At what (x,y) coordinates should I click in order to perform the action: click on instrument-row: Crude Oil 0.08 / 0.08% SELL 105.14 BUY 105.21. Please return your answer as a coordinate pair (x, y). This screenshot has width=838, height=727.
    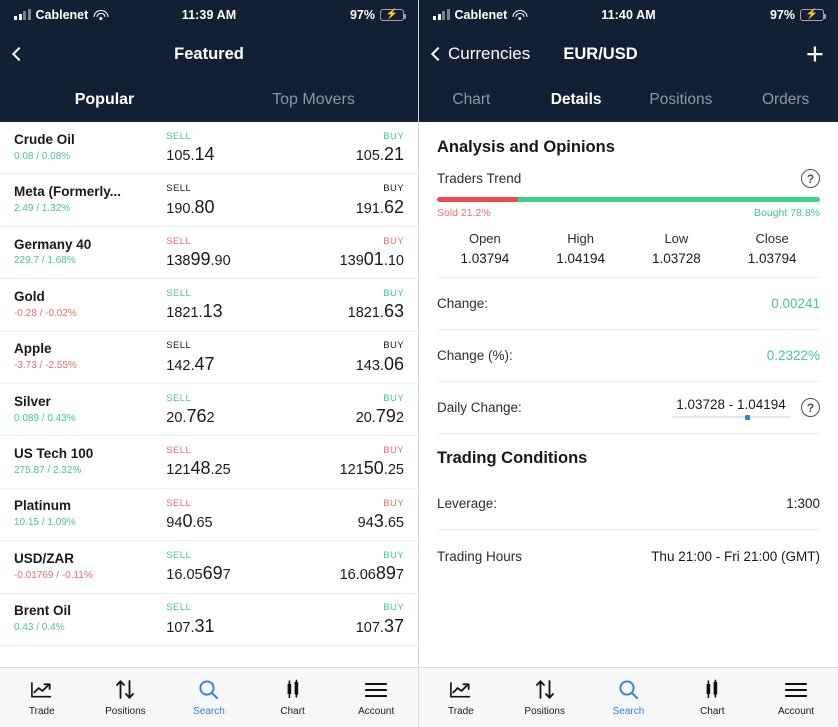
    Looking at the image, I should click on (209, 148).